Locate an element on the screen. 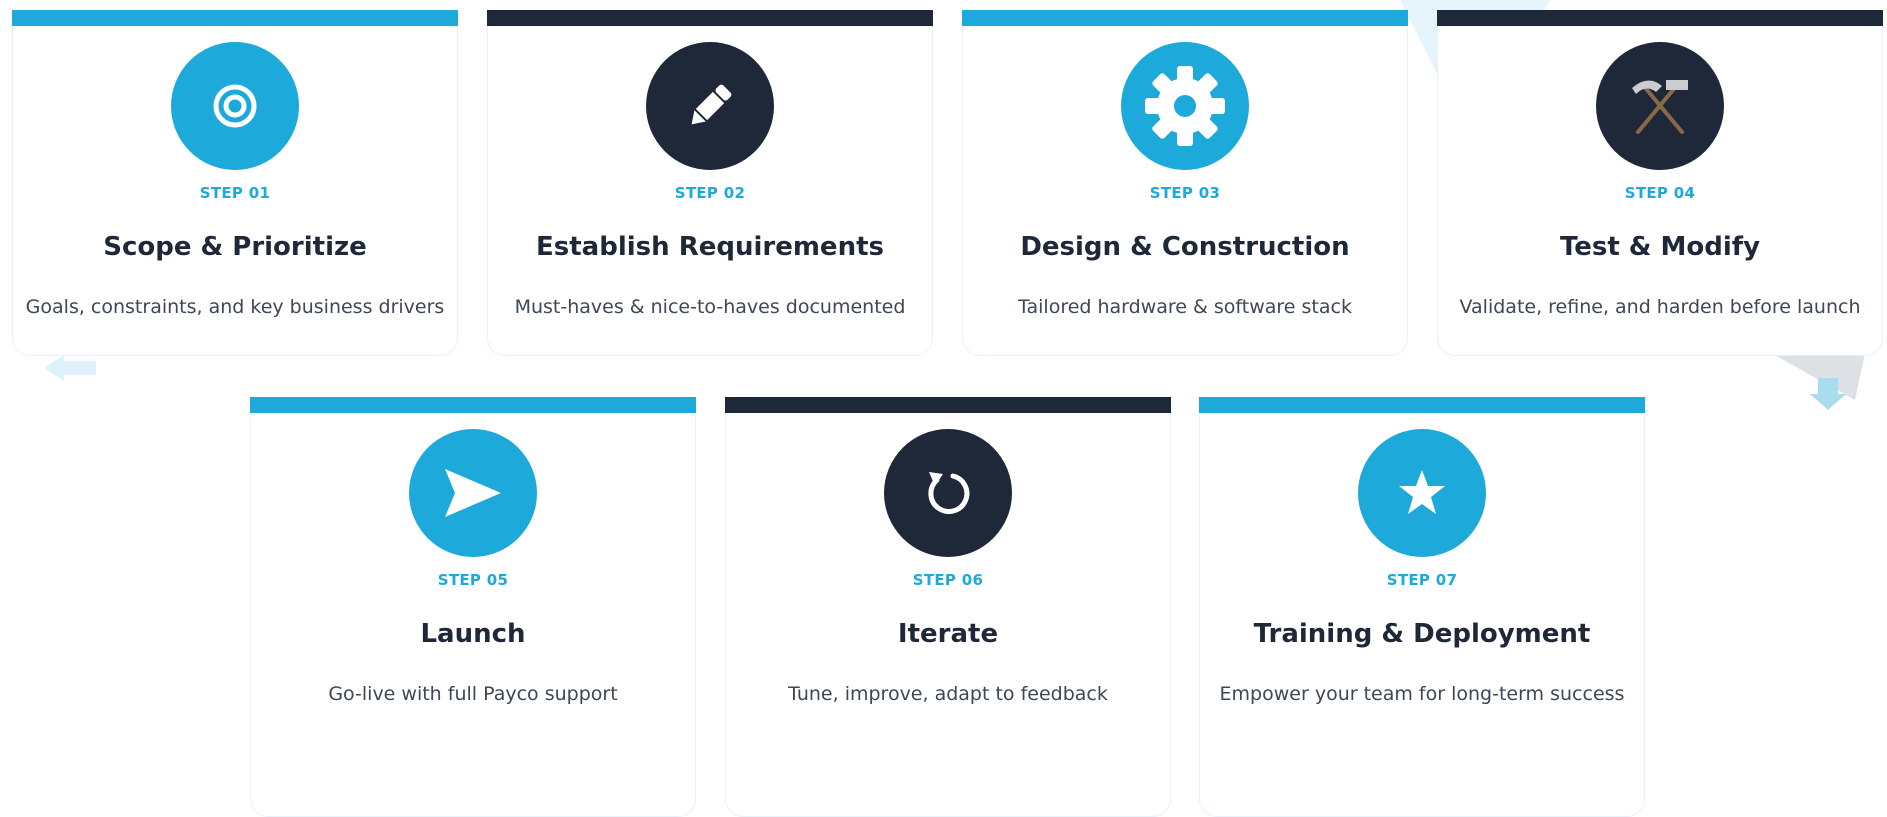  step-title: Scope & Prioritize is located at coordinates (235, 247).